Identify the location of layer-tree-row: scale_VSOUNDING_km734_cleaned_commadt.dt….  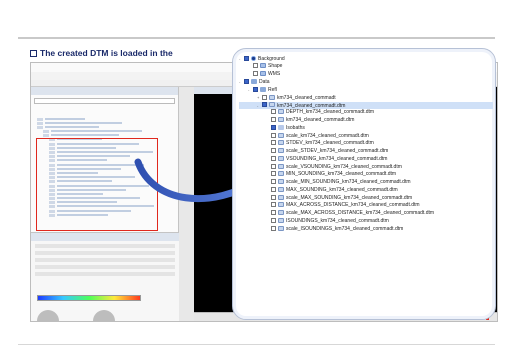
(366, 167).